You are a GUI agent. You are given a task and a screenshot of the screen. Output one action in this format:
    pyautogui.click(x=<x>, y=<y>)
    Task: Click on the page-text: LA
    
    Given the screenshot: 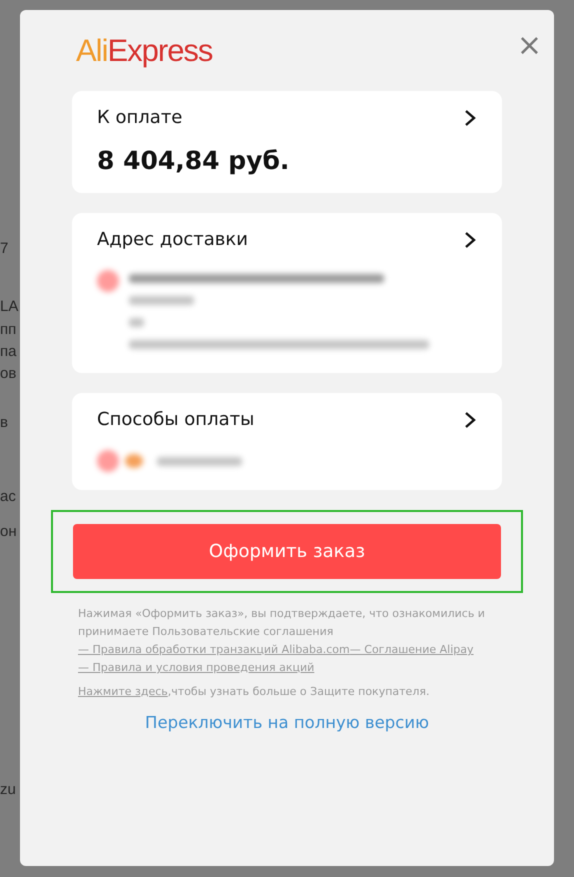 What is the action you would take?
    pyautogui.click(x=9, y=306)
    